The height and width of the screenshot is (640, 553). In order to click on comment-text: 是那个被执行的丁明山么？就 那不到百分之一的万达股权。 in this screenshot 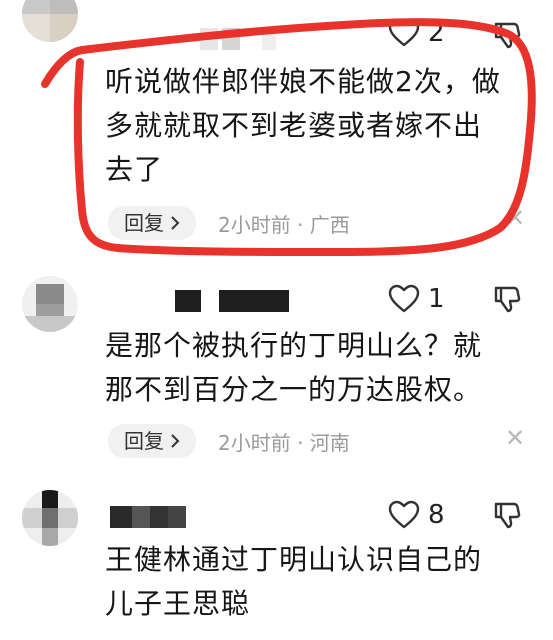, I will do `click(315, 368)`.